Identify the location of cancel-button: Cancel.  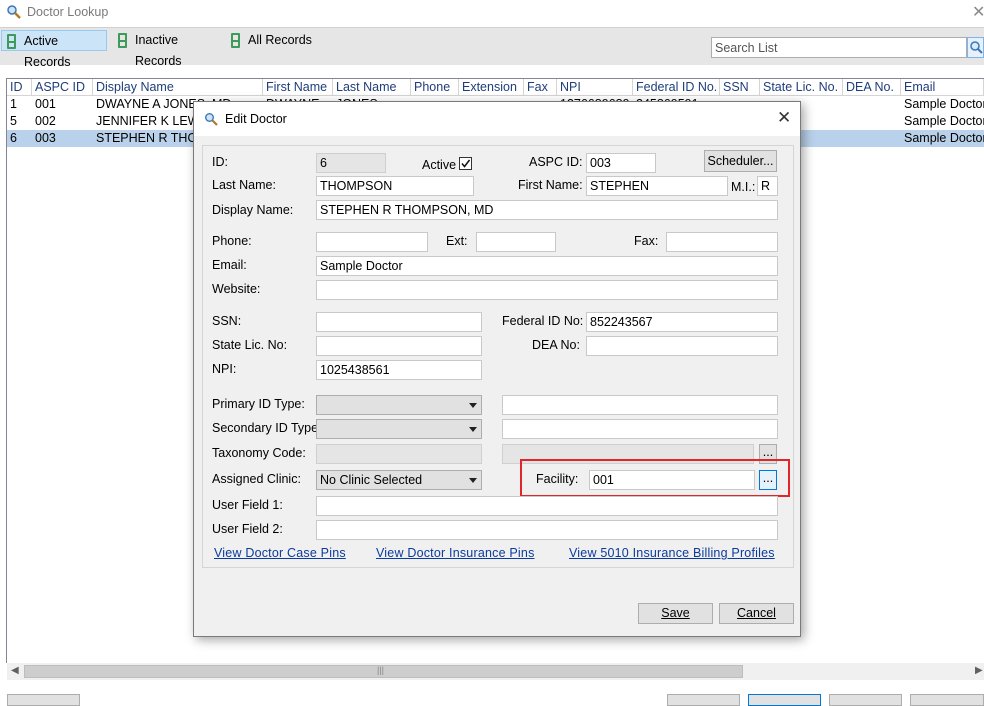
(756, 613).